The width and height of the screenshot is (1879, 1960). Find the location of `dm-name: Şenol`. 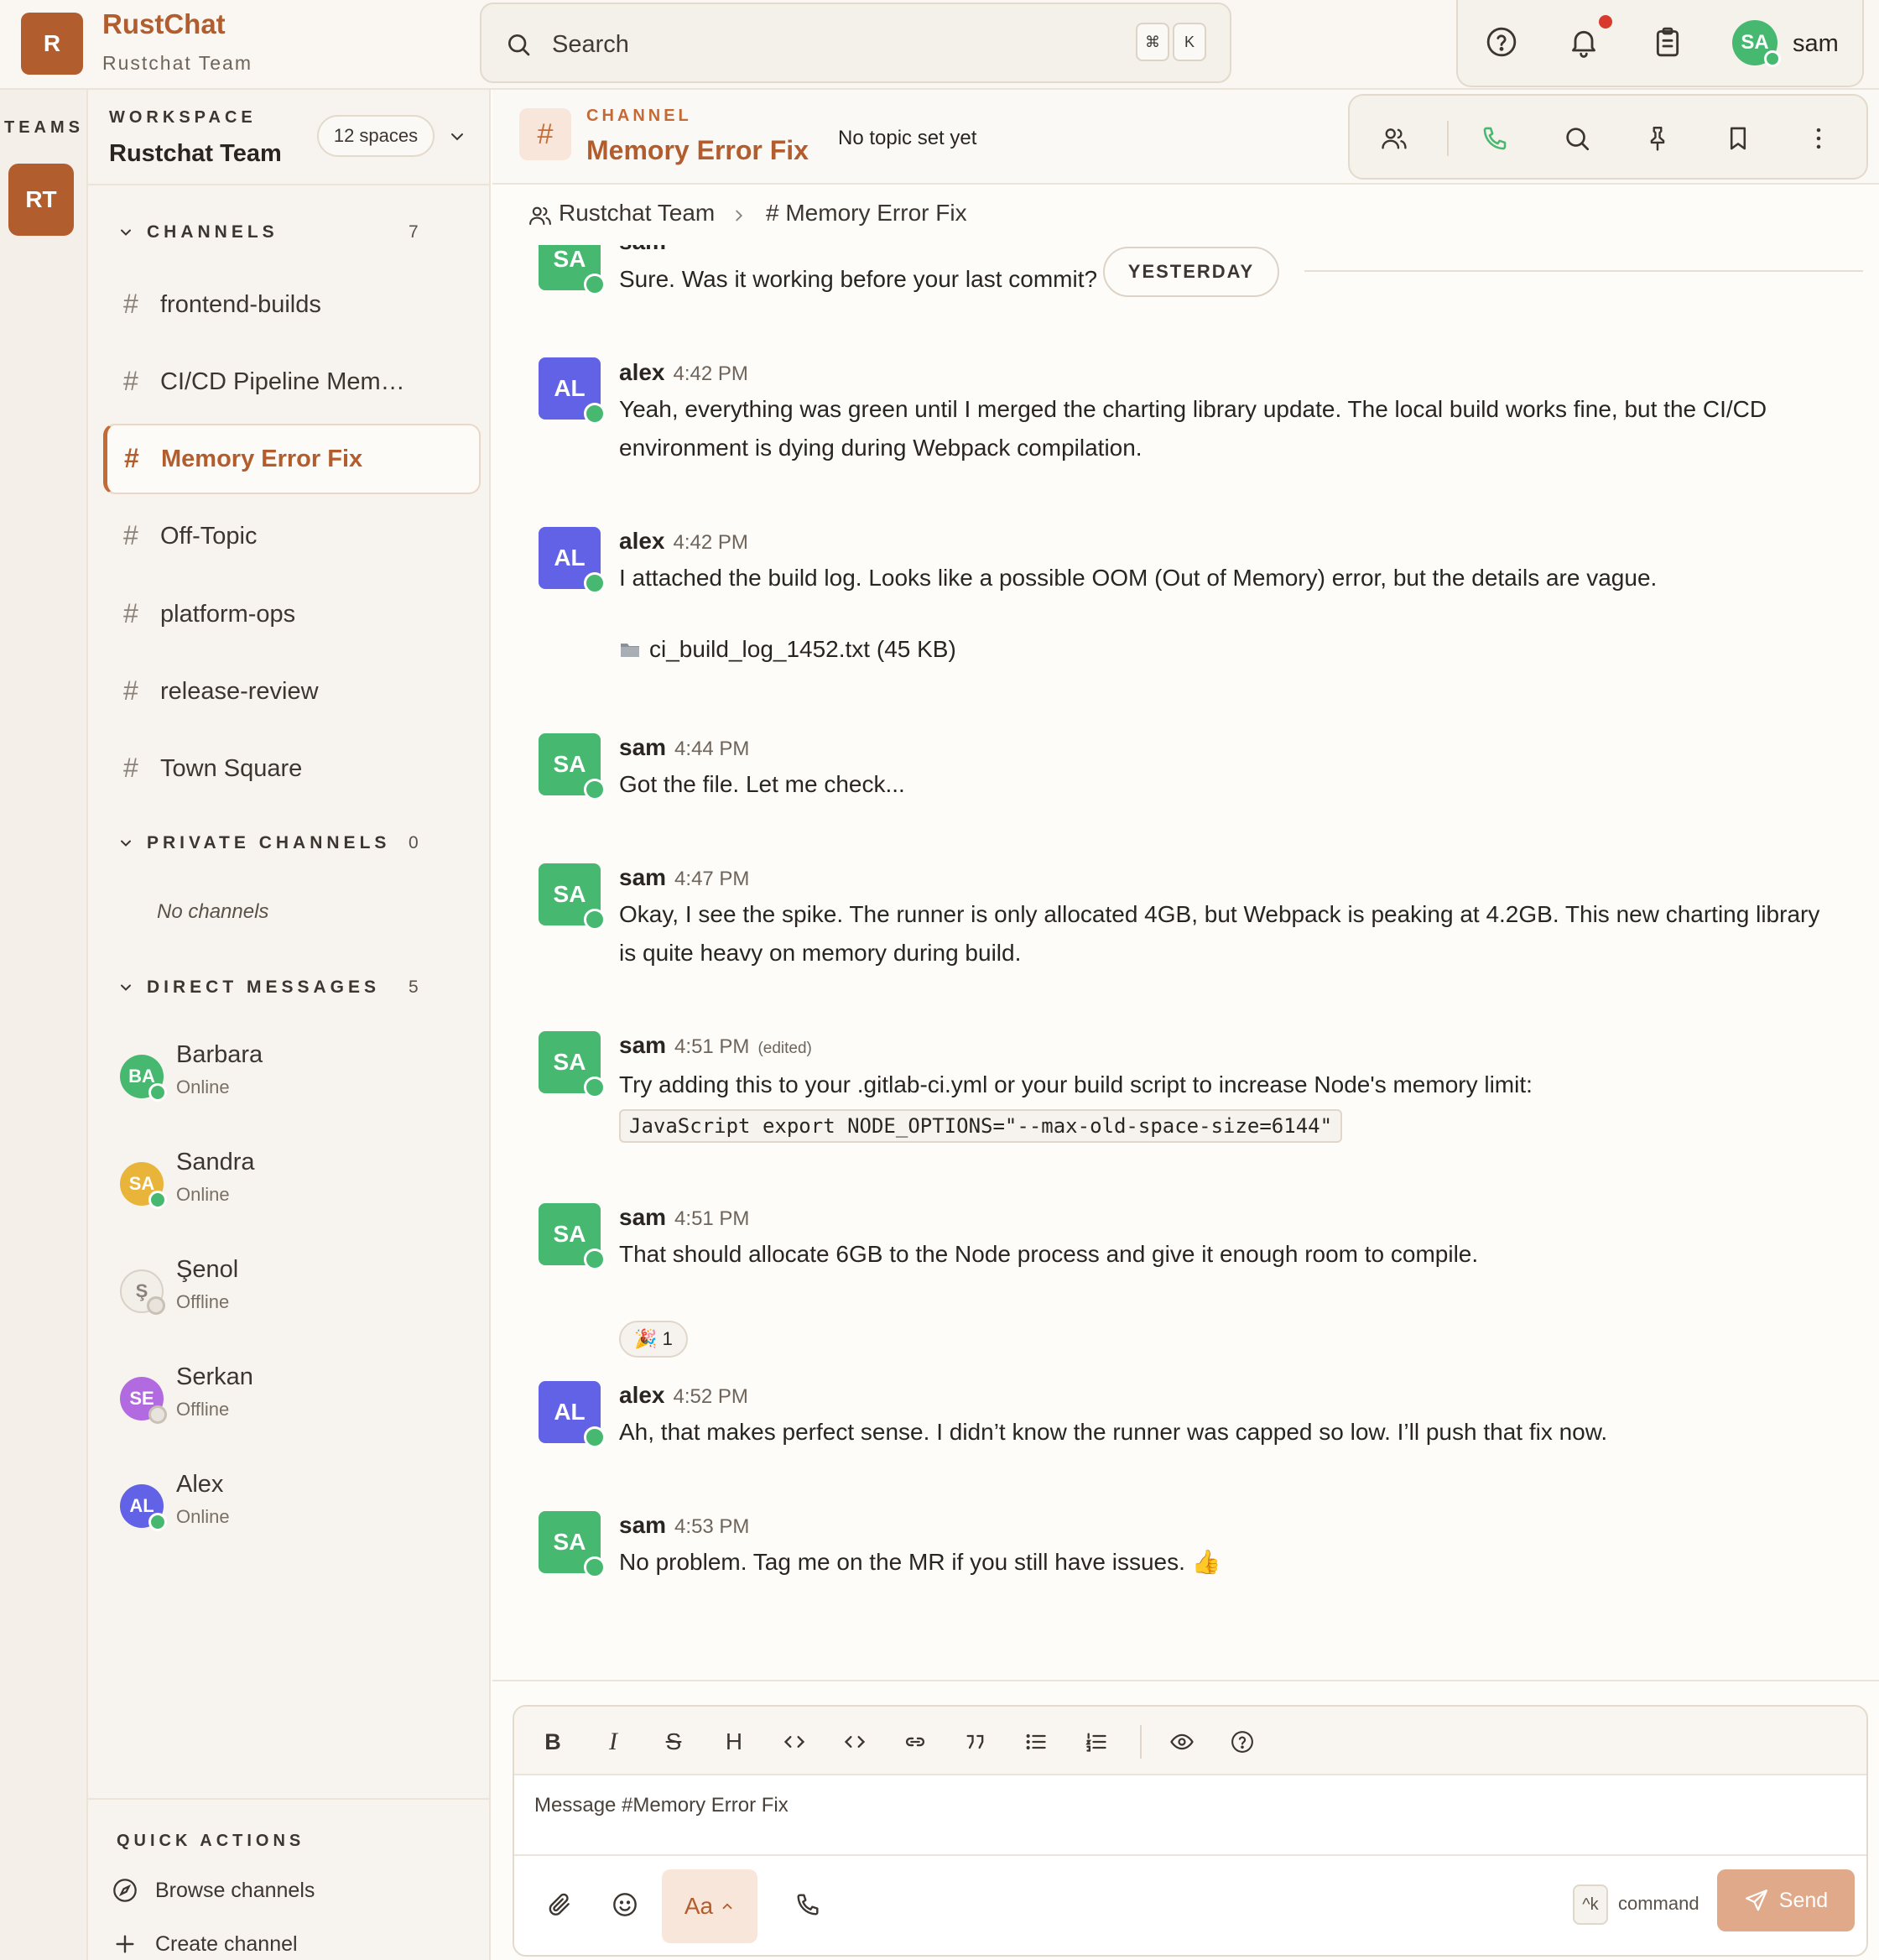

dm-name: Şenol is located at coordinates (207, 1269).